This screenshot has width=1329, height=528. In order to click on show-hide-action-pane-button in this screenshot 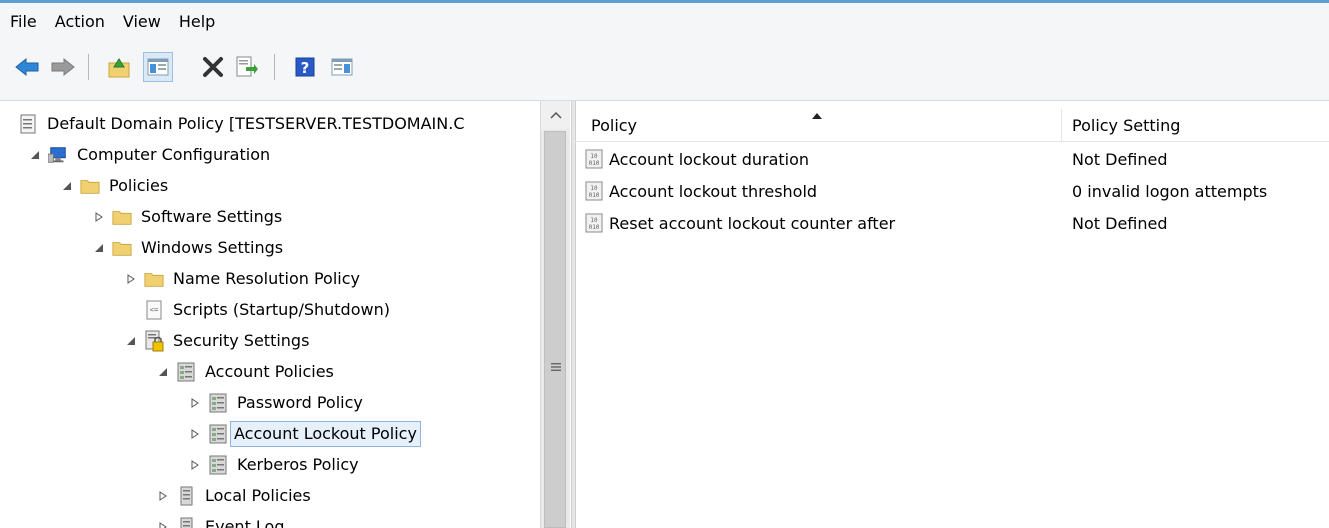, I will do `click(342, 67)`.